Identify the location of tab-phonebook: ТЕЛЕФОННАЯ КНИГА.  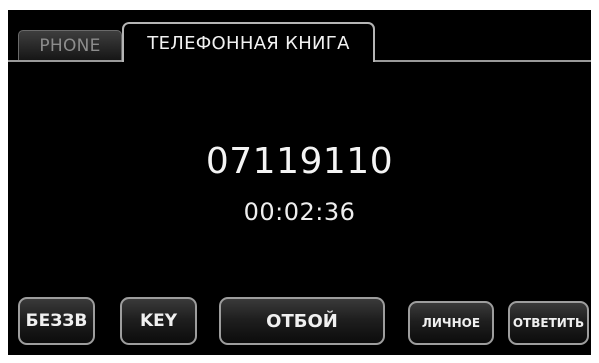
(248, 42).